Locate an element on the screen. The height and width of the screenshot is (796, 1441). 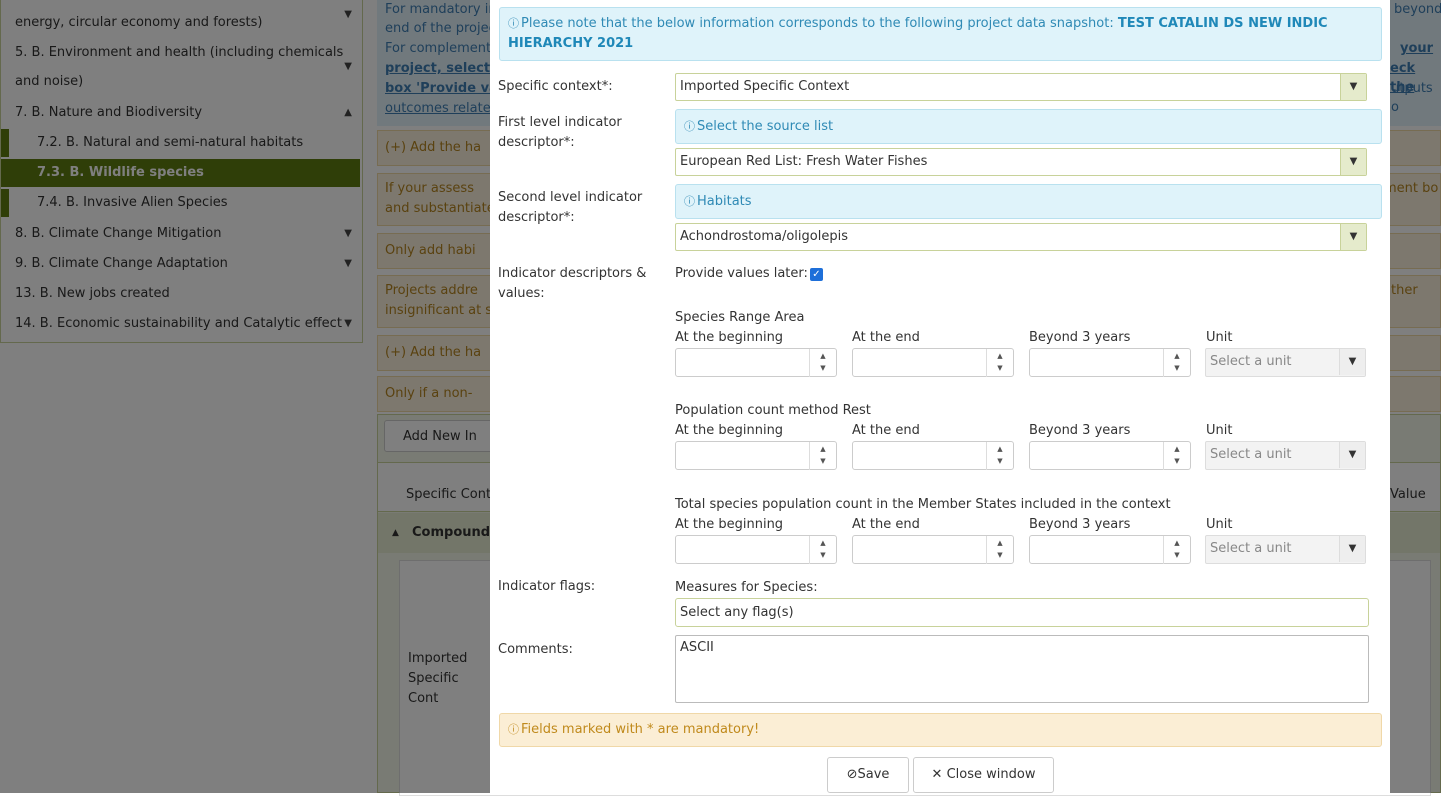
select-value: European Red List: Fresh Water Fishes is located at coordinates (804, 161).